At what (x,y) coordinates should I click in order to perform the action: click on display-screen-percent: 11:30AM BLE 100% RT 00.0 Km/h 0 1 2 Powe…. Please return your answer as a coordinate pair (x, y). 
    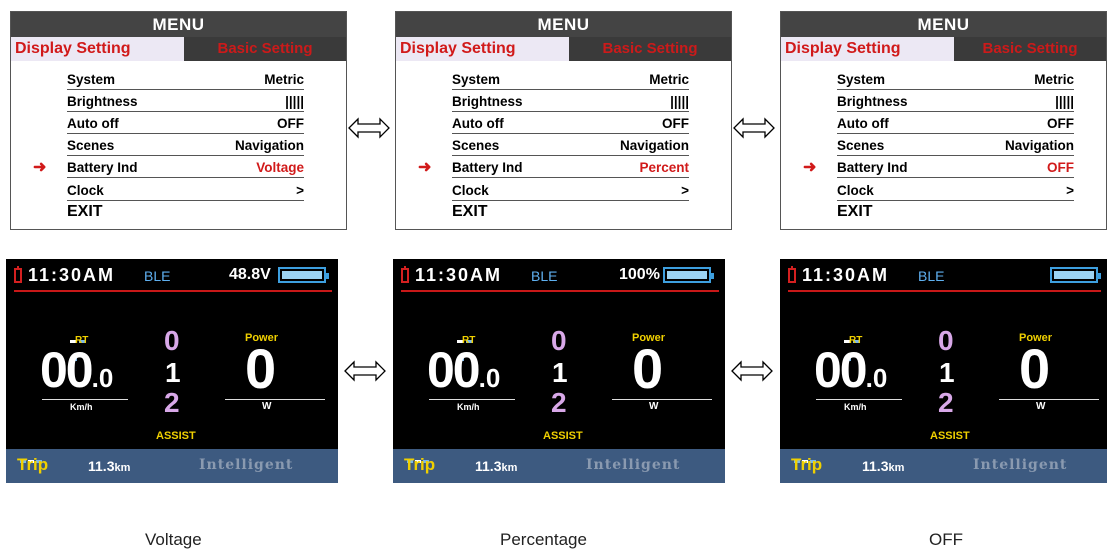
    Looking at the image, I should click on (559, 371).